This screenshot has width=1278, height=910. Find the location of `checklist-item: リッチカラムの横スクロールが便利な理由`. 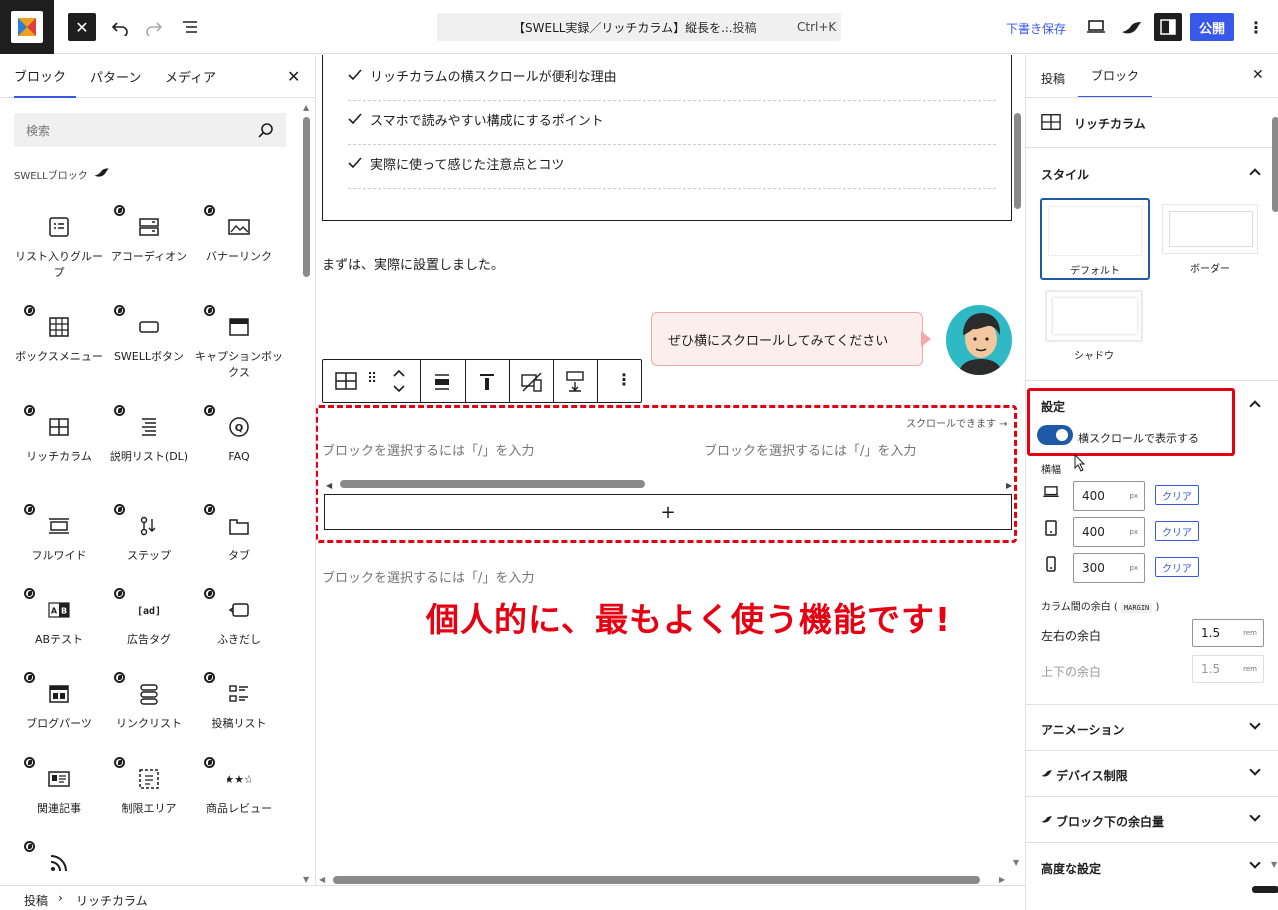

checklist-item: リッチカラムの横スクロールが便利な理由 is located at coordinates (672, 83).